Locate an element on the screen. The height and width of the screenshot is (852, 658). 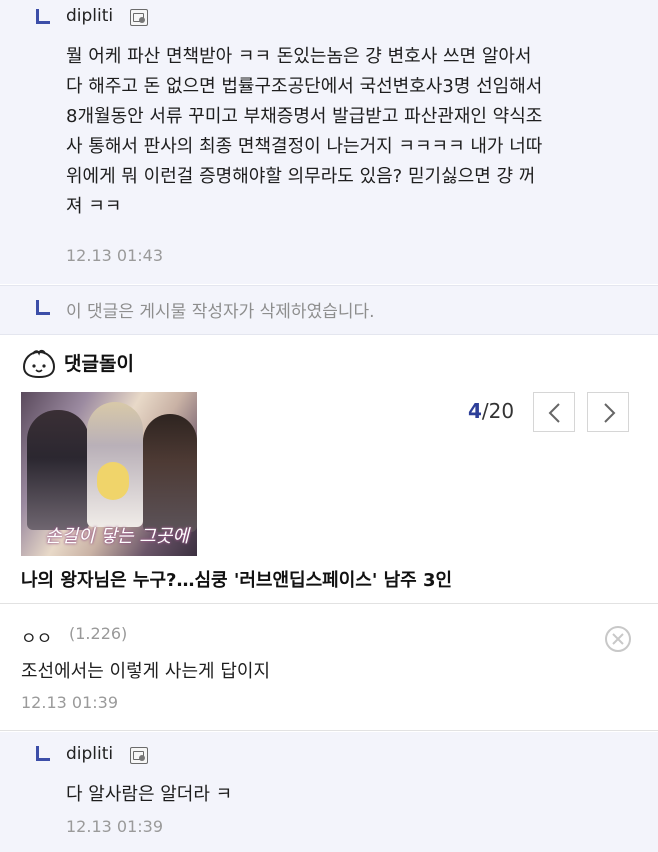
next-button is located at coordinates (608, 412).